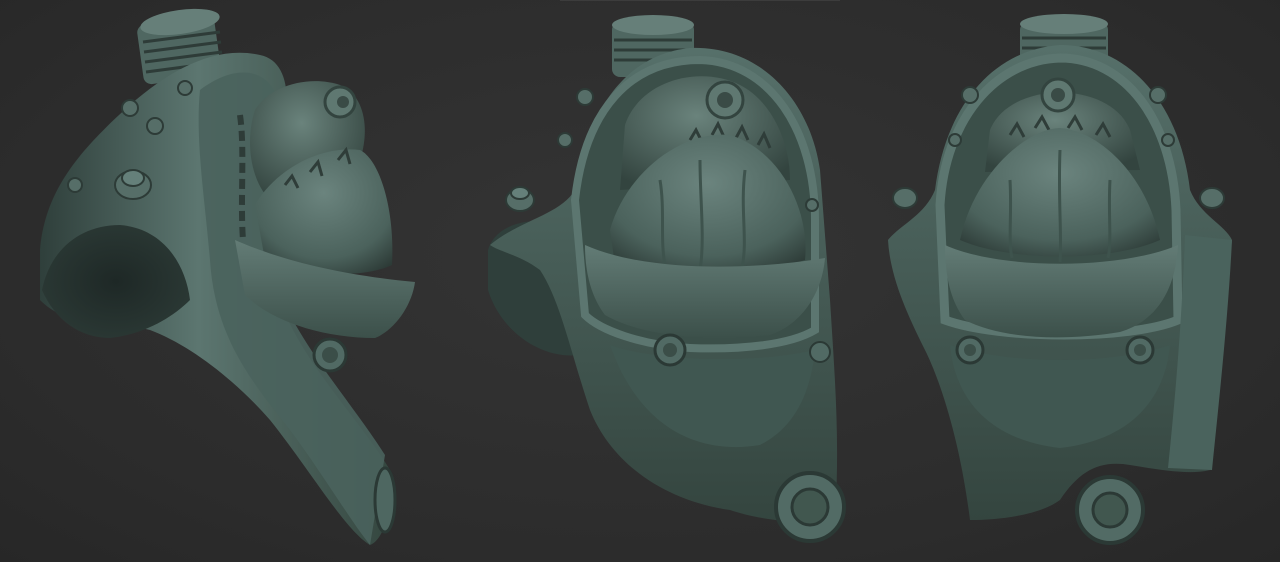 This screenshot has width=1280, height=562. I want to click on bottom-connector-icon, so click(385, 500).